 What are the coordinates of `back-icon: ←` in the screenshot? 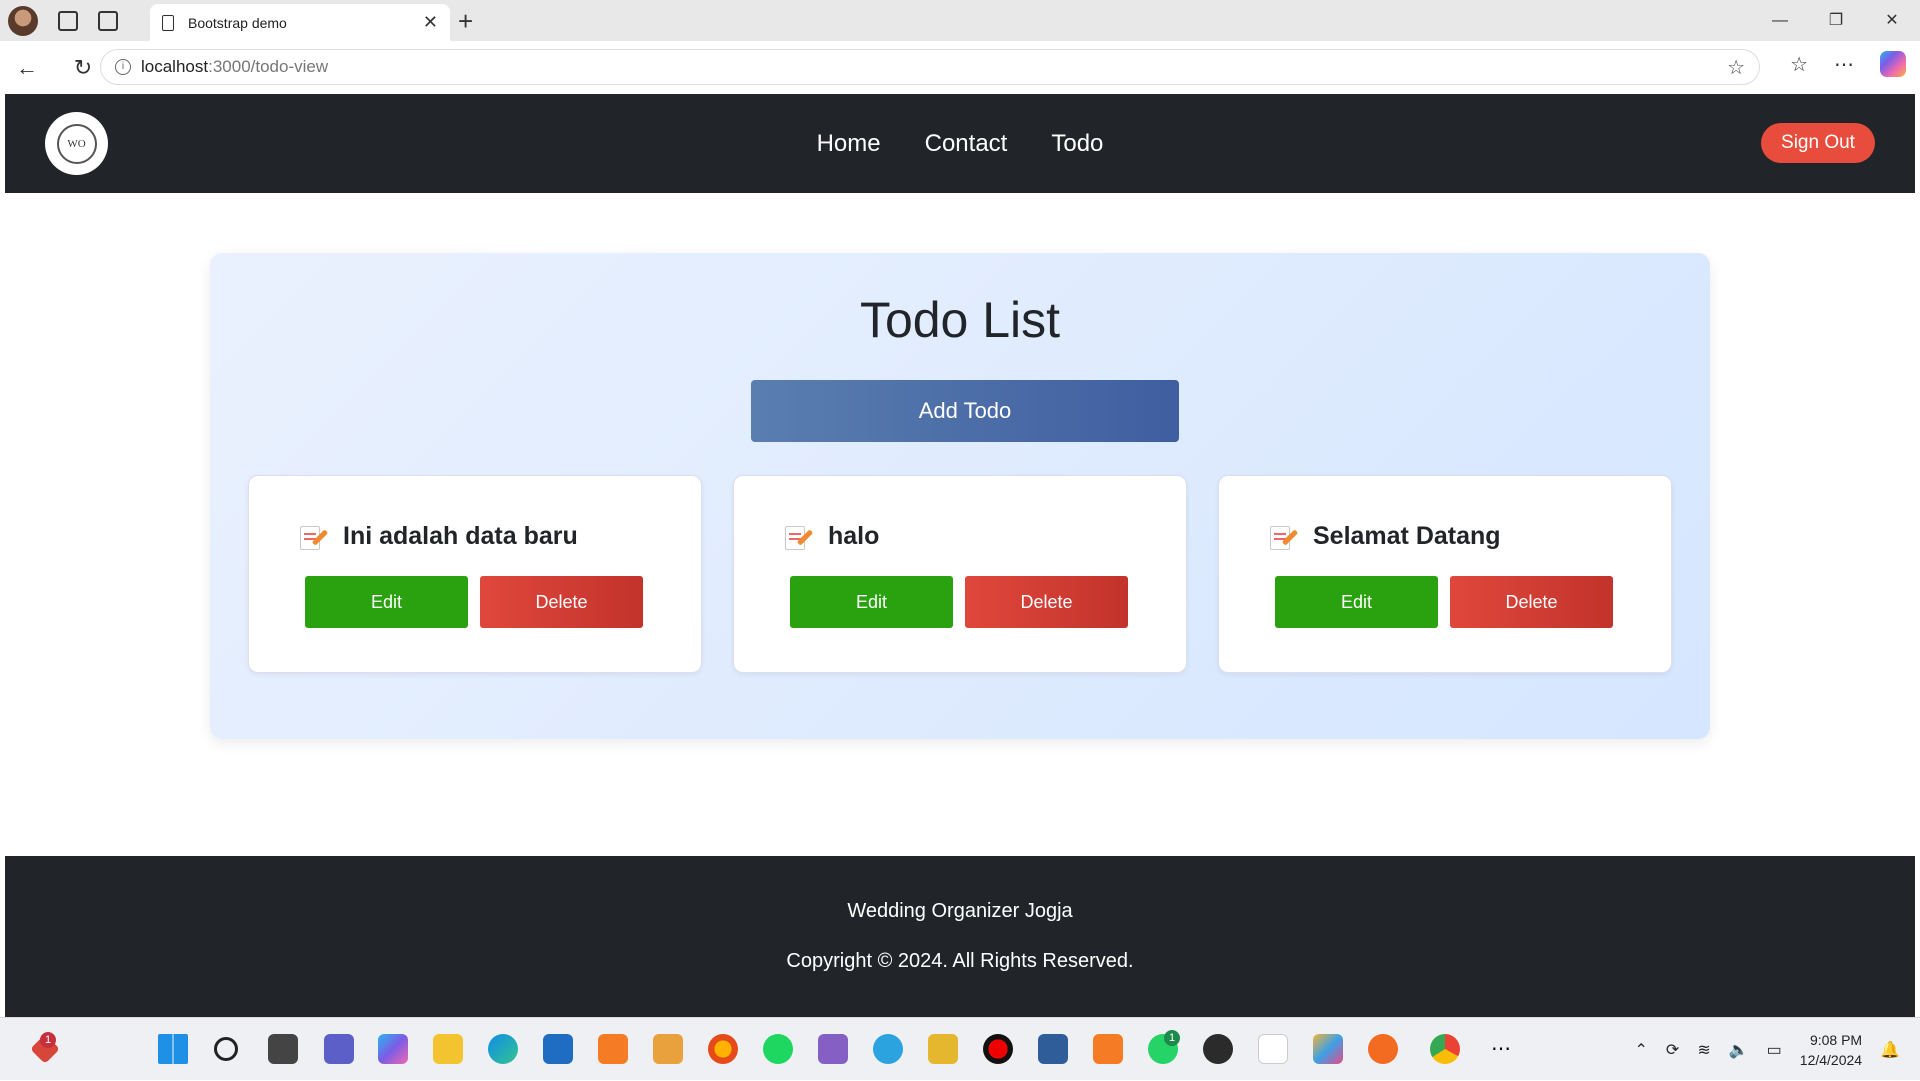 It's located at (27, 68).